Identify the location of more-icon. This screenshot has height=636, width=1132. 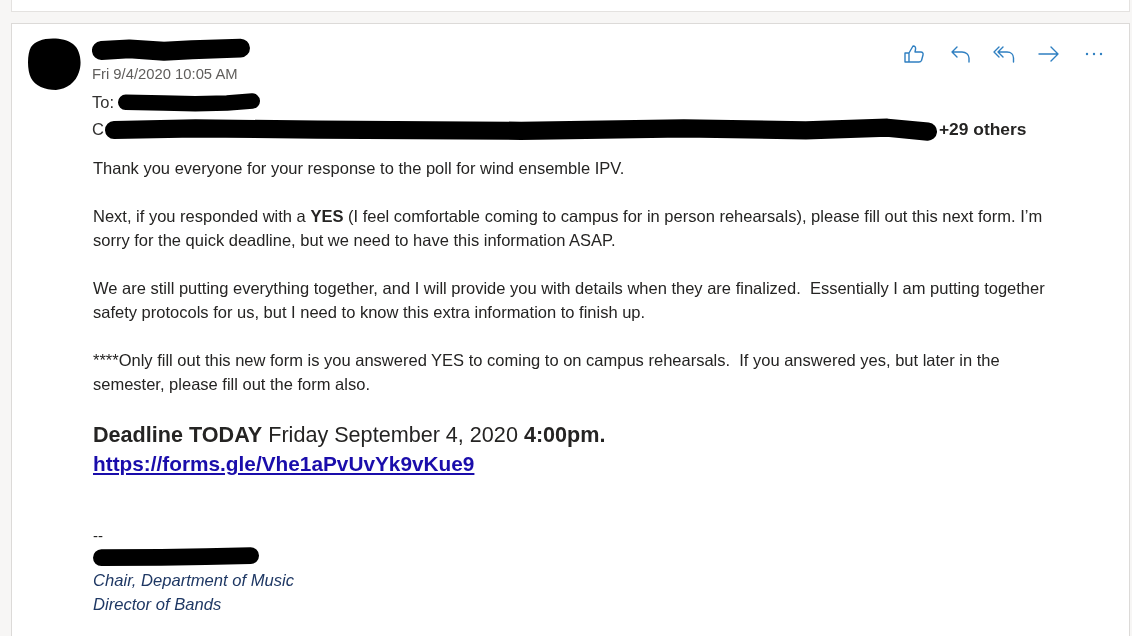
(1093, 53).